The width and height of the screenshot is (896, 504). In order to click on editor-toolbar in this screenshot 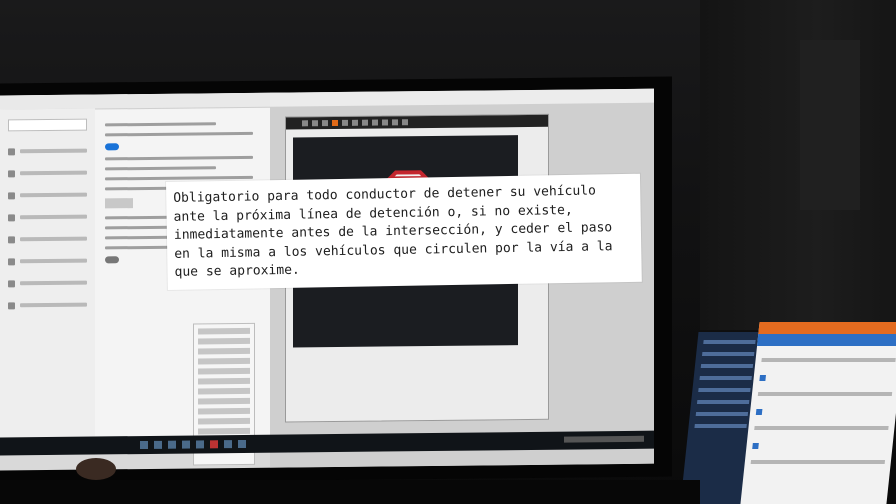, I will do `click(417, 122)`.